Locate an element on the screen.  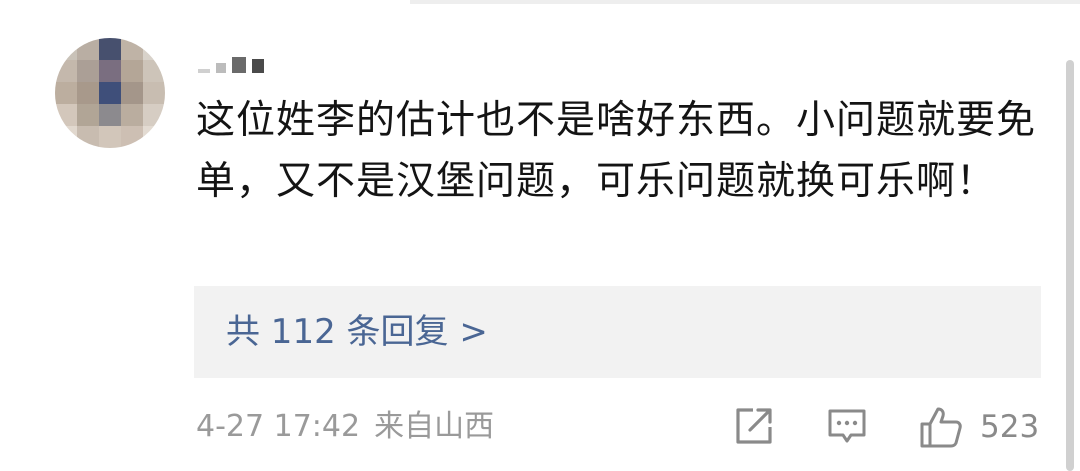
top-divider is located at coordinates (745, 2).